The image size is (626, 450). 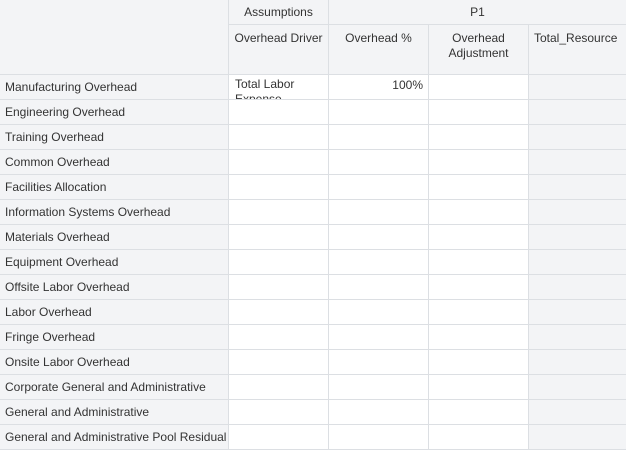 I want to click on row-header: Offsite Labor Overhead, so click(x=114, y=287).